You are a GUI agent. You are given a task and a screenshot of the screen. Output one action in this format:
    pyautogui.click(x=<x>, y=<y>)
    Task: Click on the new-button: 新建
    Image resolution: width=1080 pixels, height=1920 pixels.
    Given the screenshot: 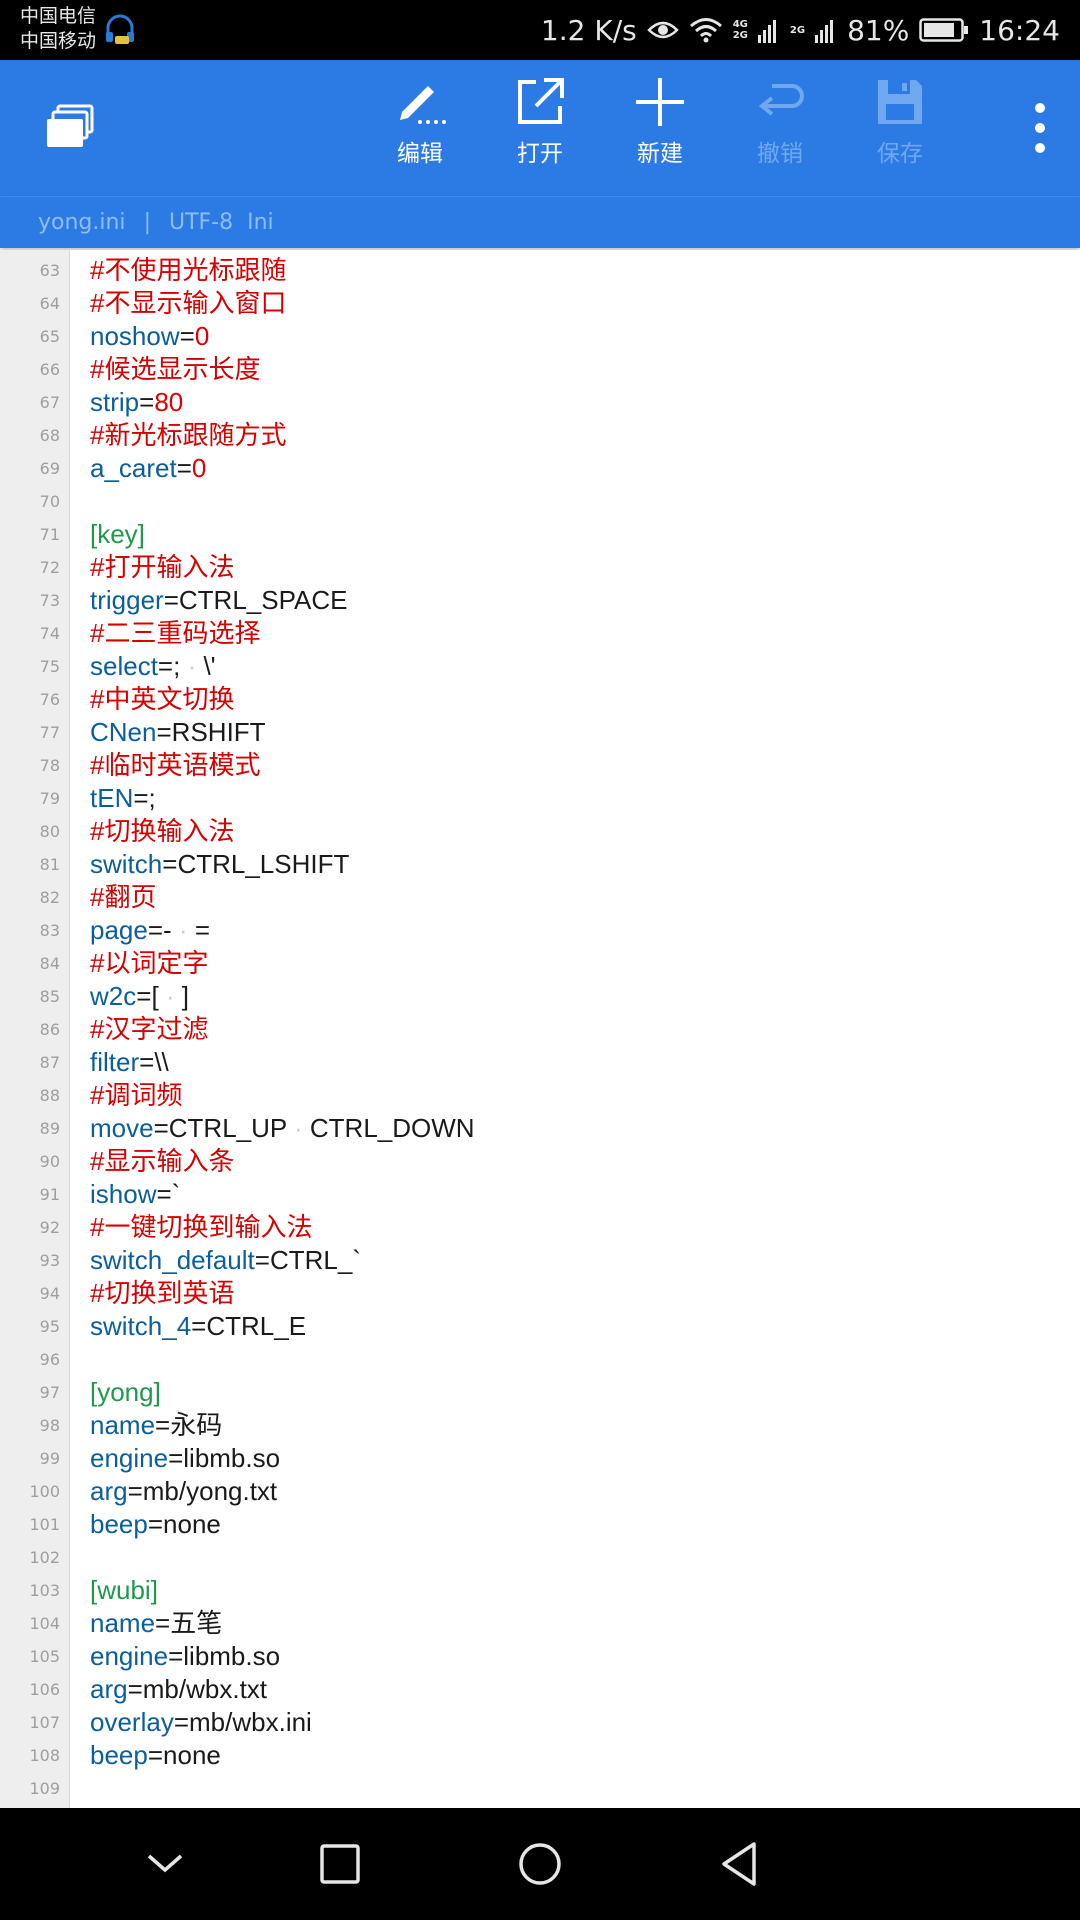 What is the action you would take?
    pyautogui.click(x=660, y=122)
    